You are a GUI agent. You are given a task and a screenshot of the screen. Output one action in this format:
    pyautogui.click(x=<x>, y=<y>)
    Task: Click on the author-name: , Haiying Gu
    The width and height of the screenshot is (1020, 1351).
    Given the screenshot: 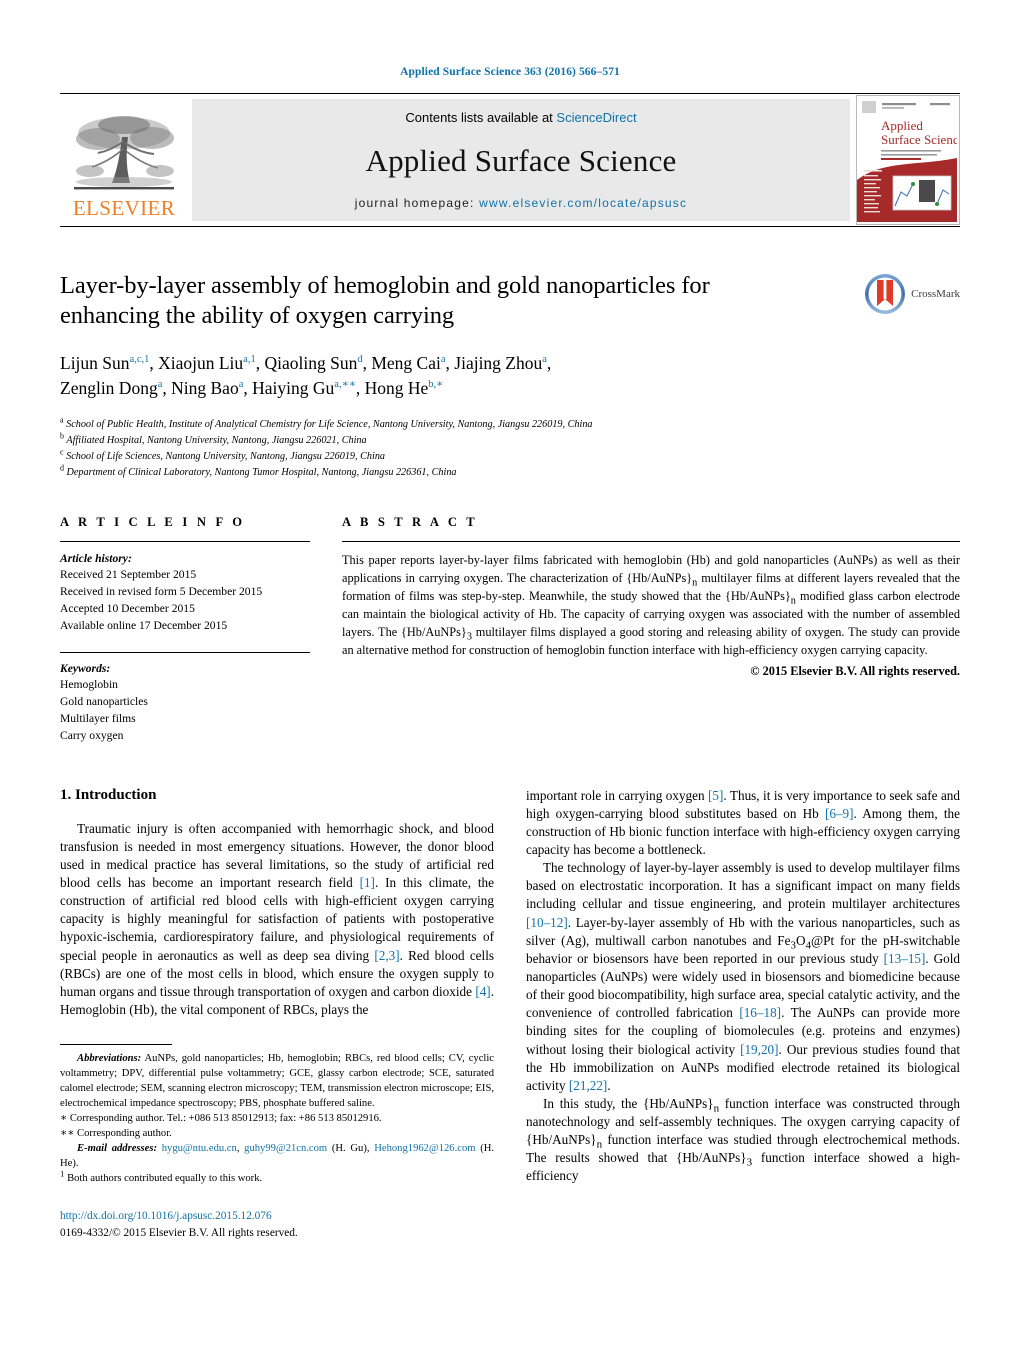 What is the action you would take?
    pyautogui.click(x=289, y=388)
    